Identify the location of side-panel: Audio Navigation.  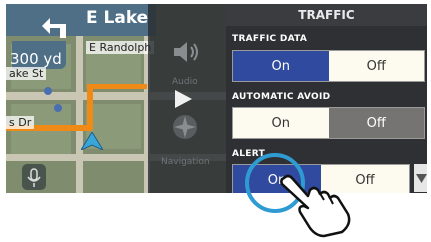
(187, 98).